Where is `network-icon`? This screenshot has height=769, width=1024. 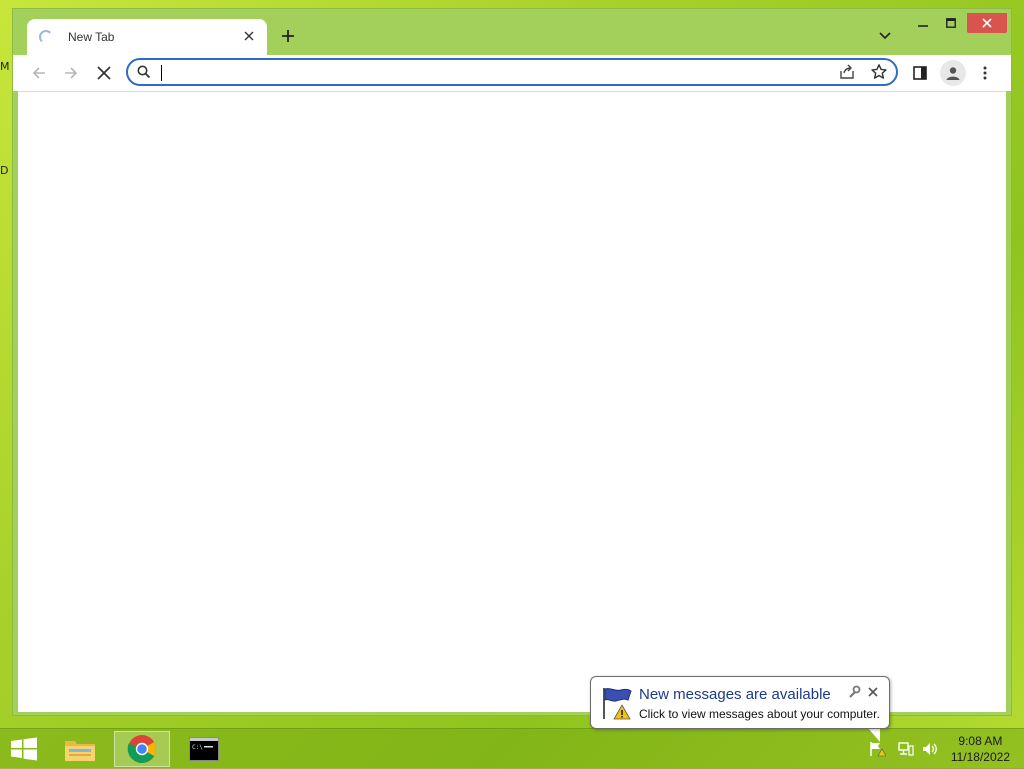
network-icon is located at coordinates (906, 749).